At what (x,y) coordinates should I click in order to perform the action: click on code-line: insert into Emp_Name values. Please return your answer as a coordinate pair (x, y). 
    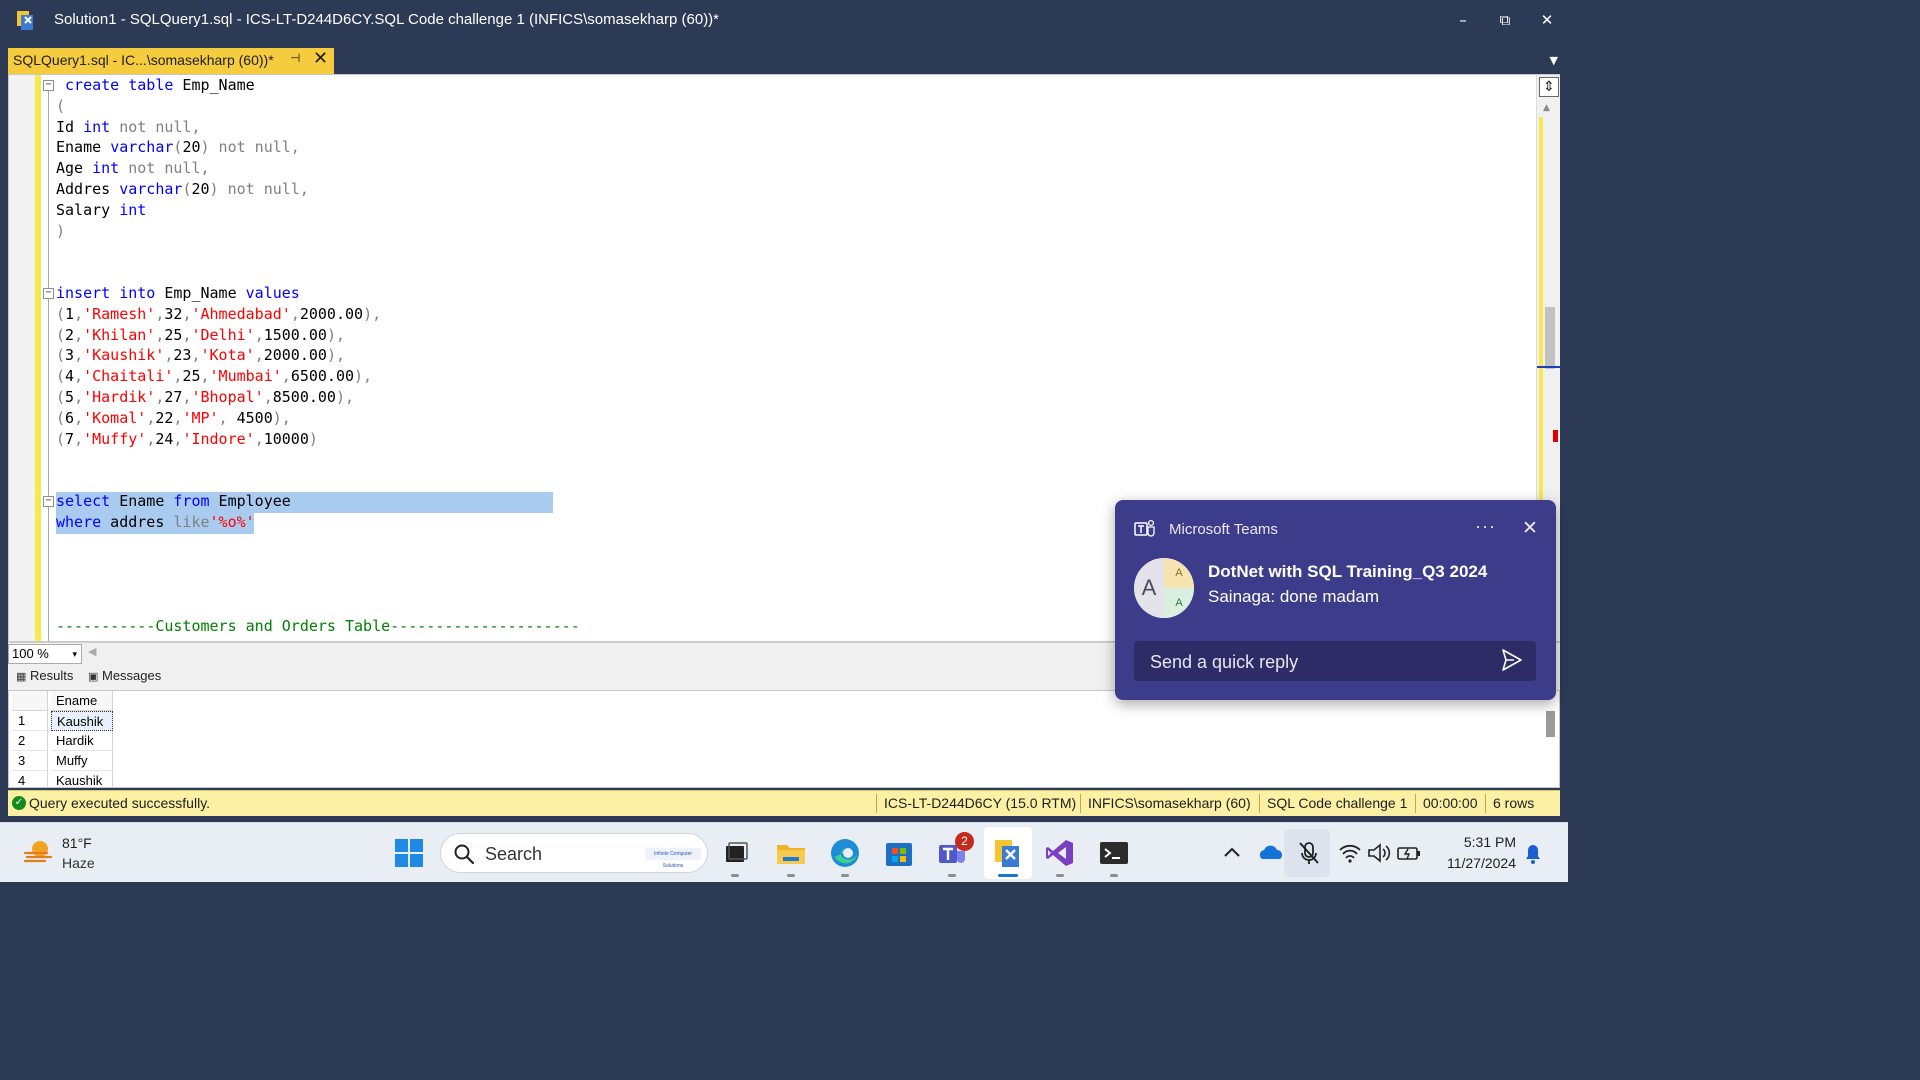
    Looking at the image, I should click on (178, 293).